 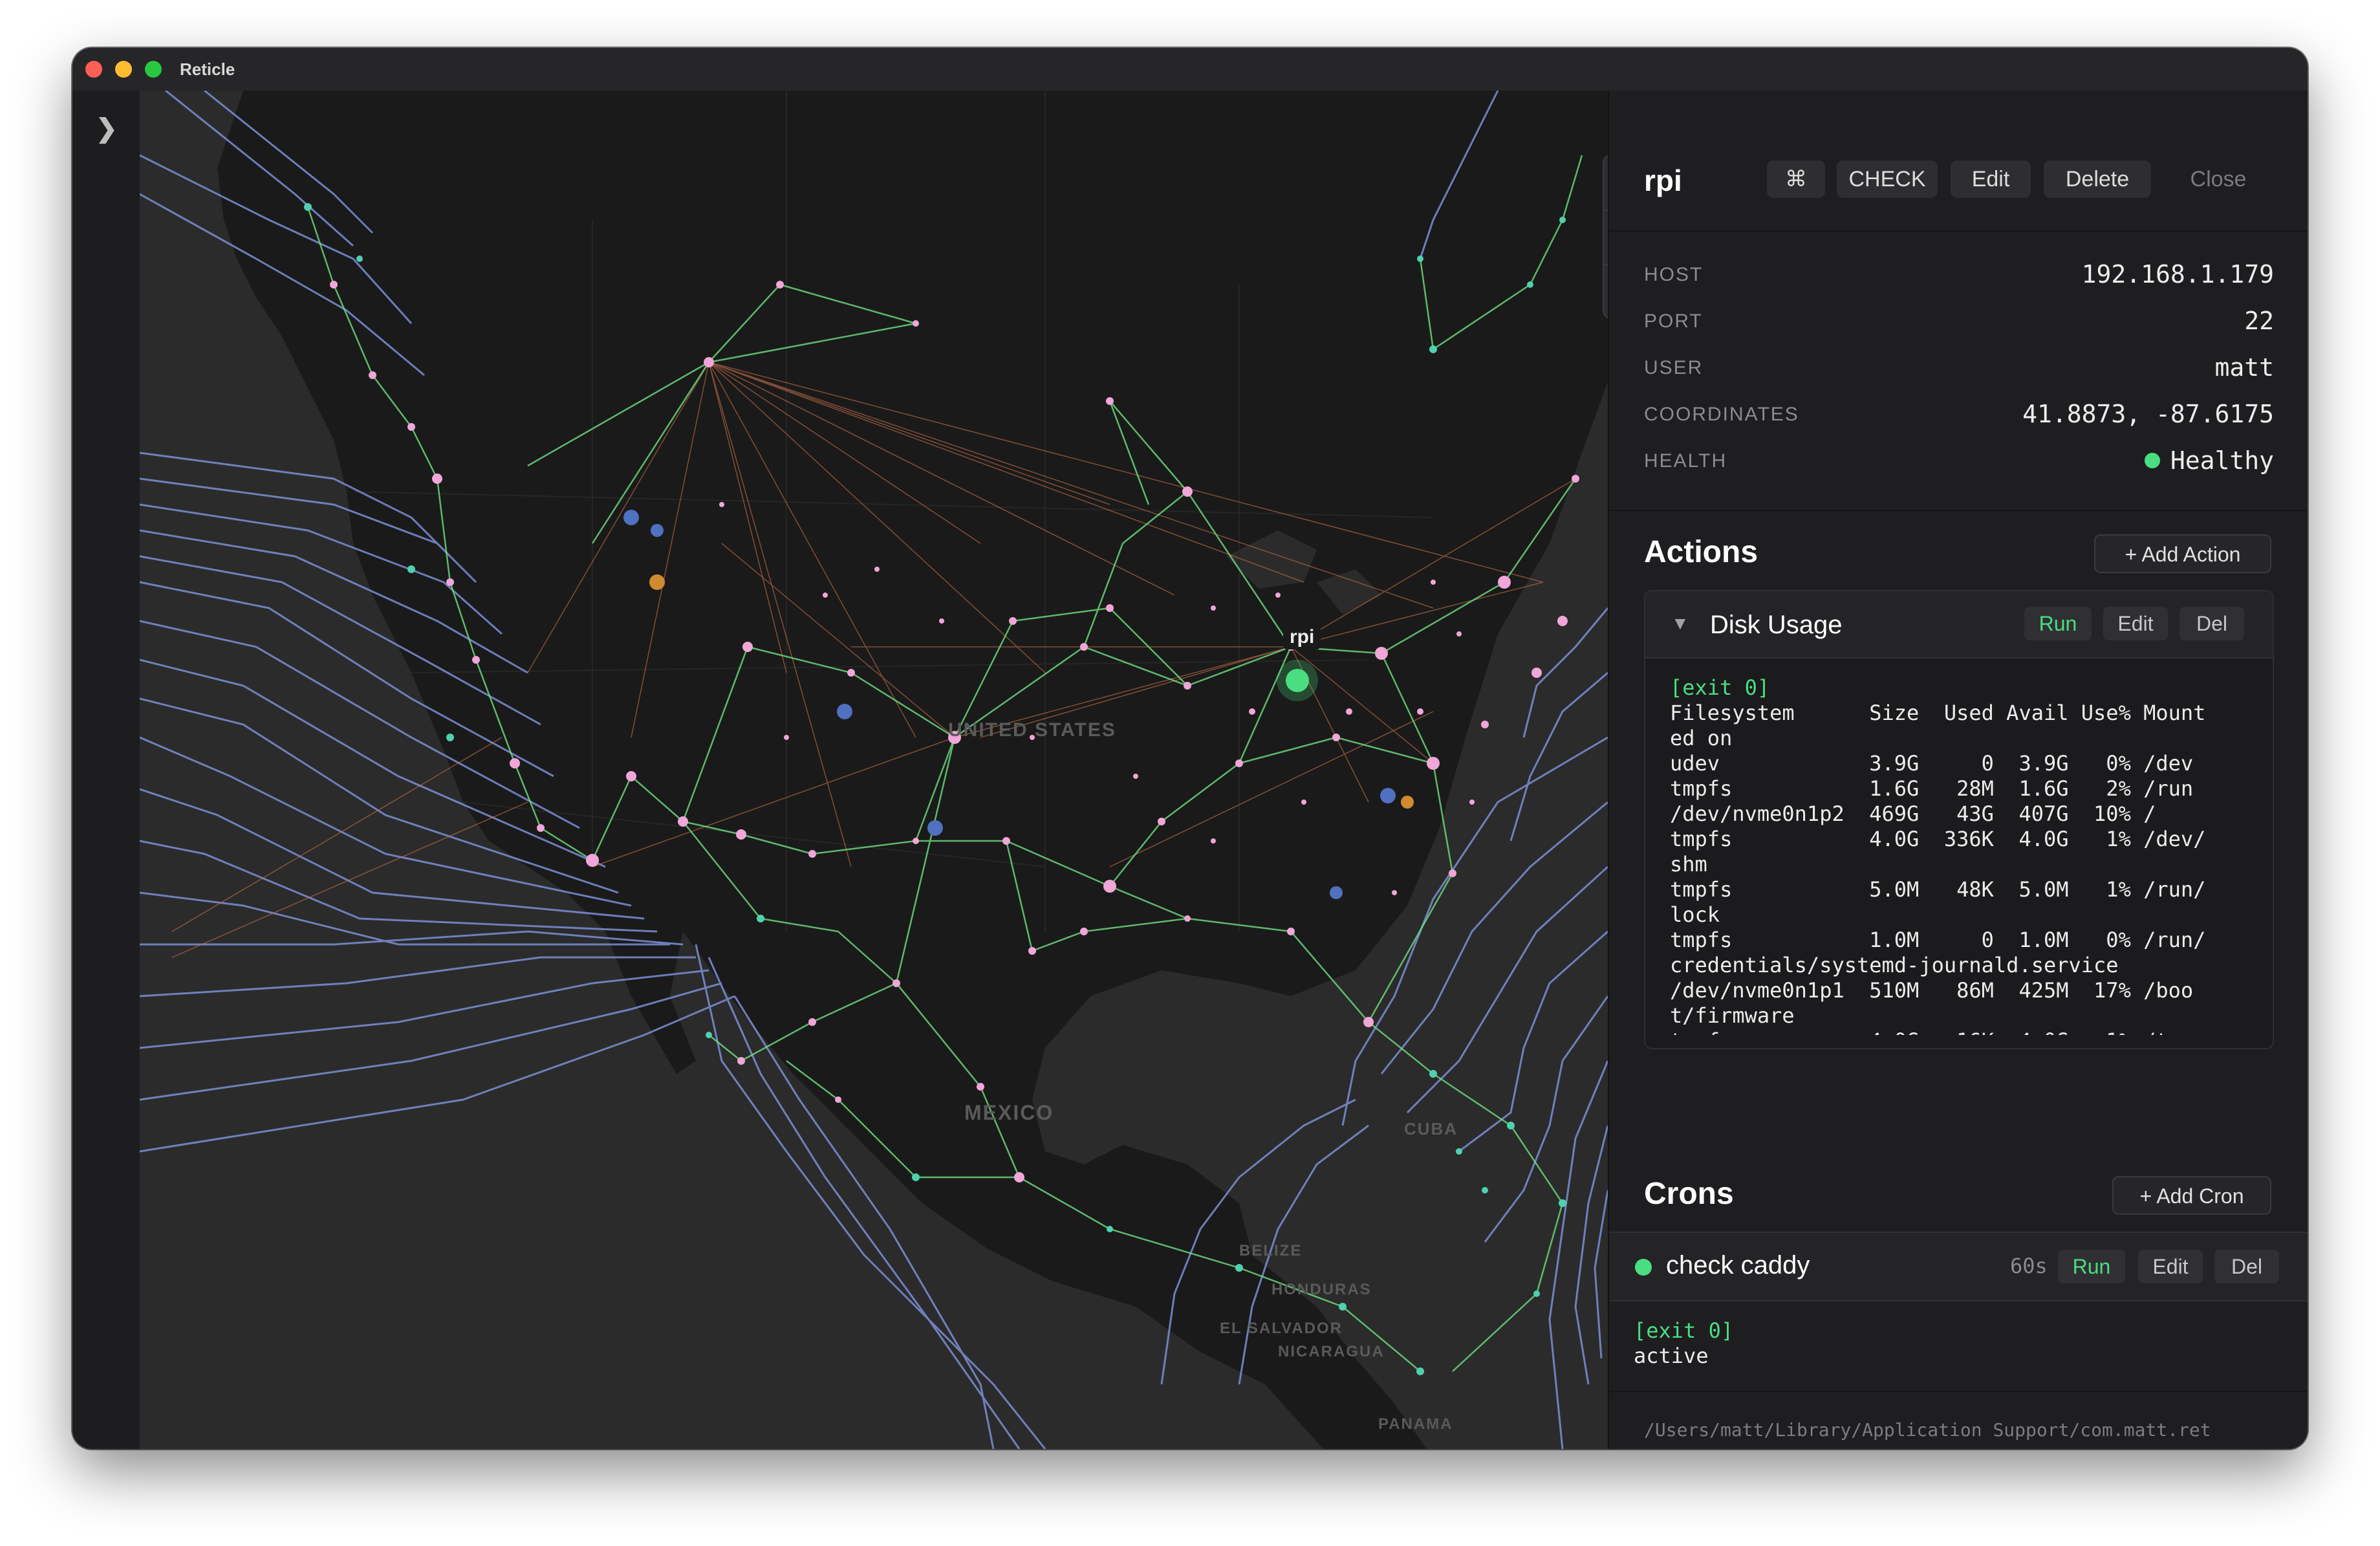 I want to click on map-label-united-states: UNITED STATES, so click(x=1032, y=730).